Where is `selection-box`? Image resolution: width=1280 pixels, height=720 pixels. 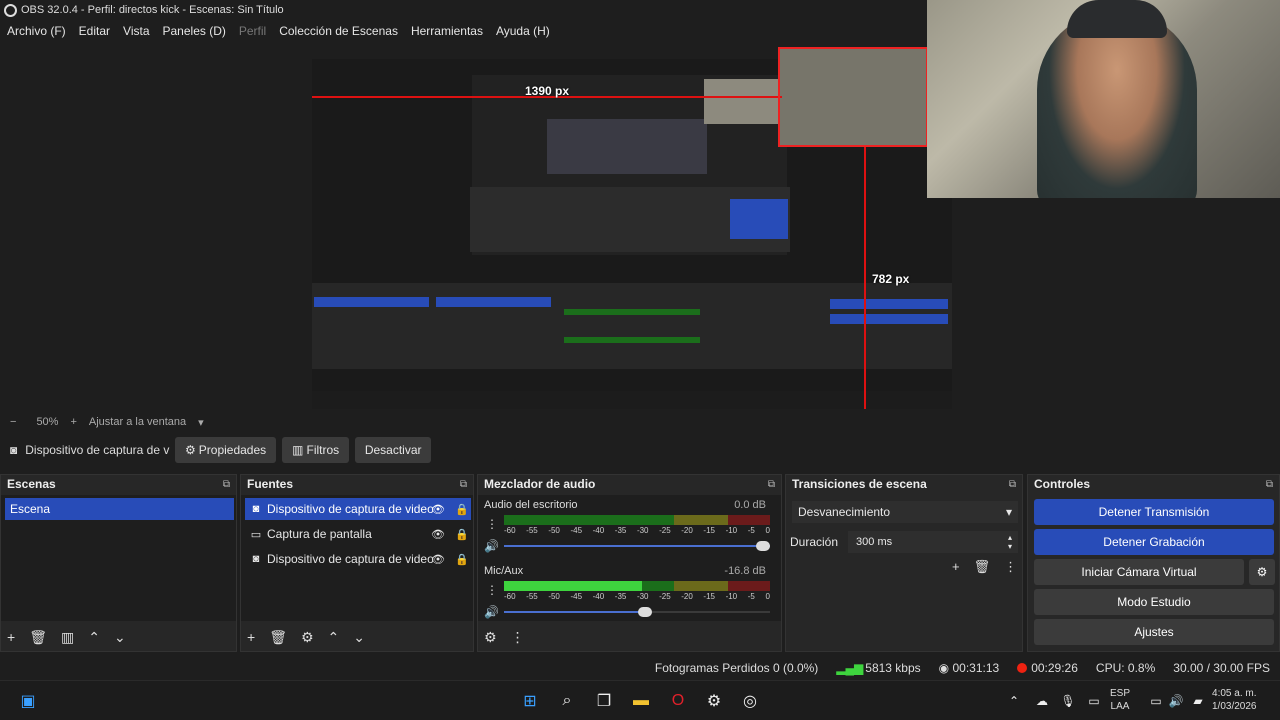
selection-box is located at coordinates (853, 97).